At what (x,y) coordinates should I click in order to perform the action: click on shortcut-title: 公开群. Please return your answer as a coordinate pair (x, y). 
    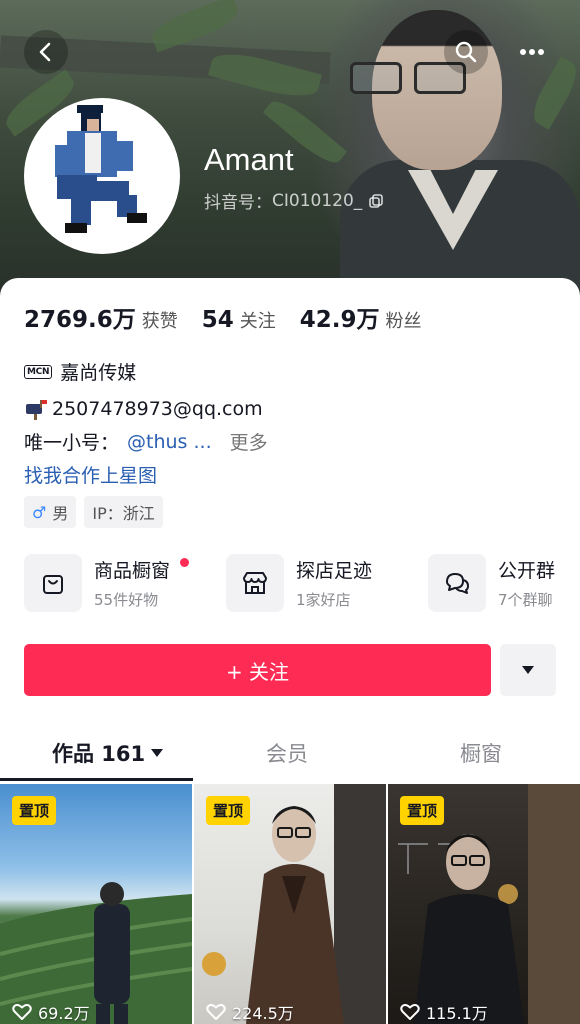
    Looking at the image, I should click on (527, 571).